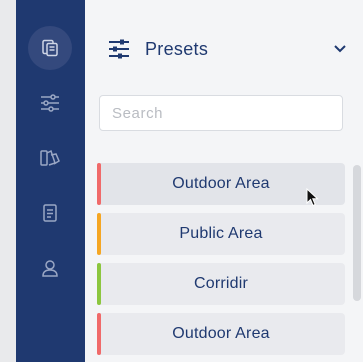 The image size is (363, 362). I want to click on search-input, so click(221, 113).